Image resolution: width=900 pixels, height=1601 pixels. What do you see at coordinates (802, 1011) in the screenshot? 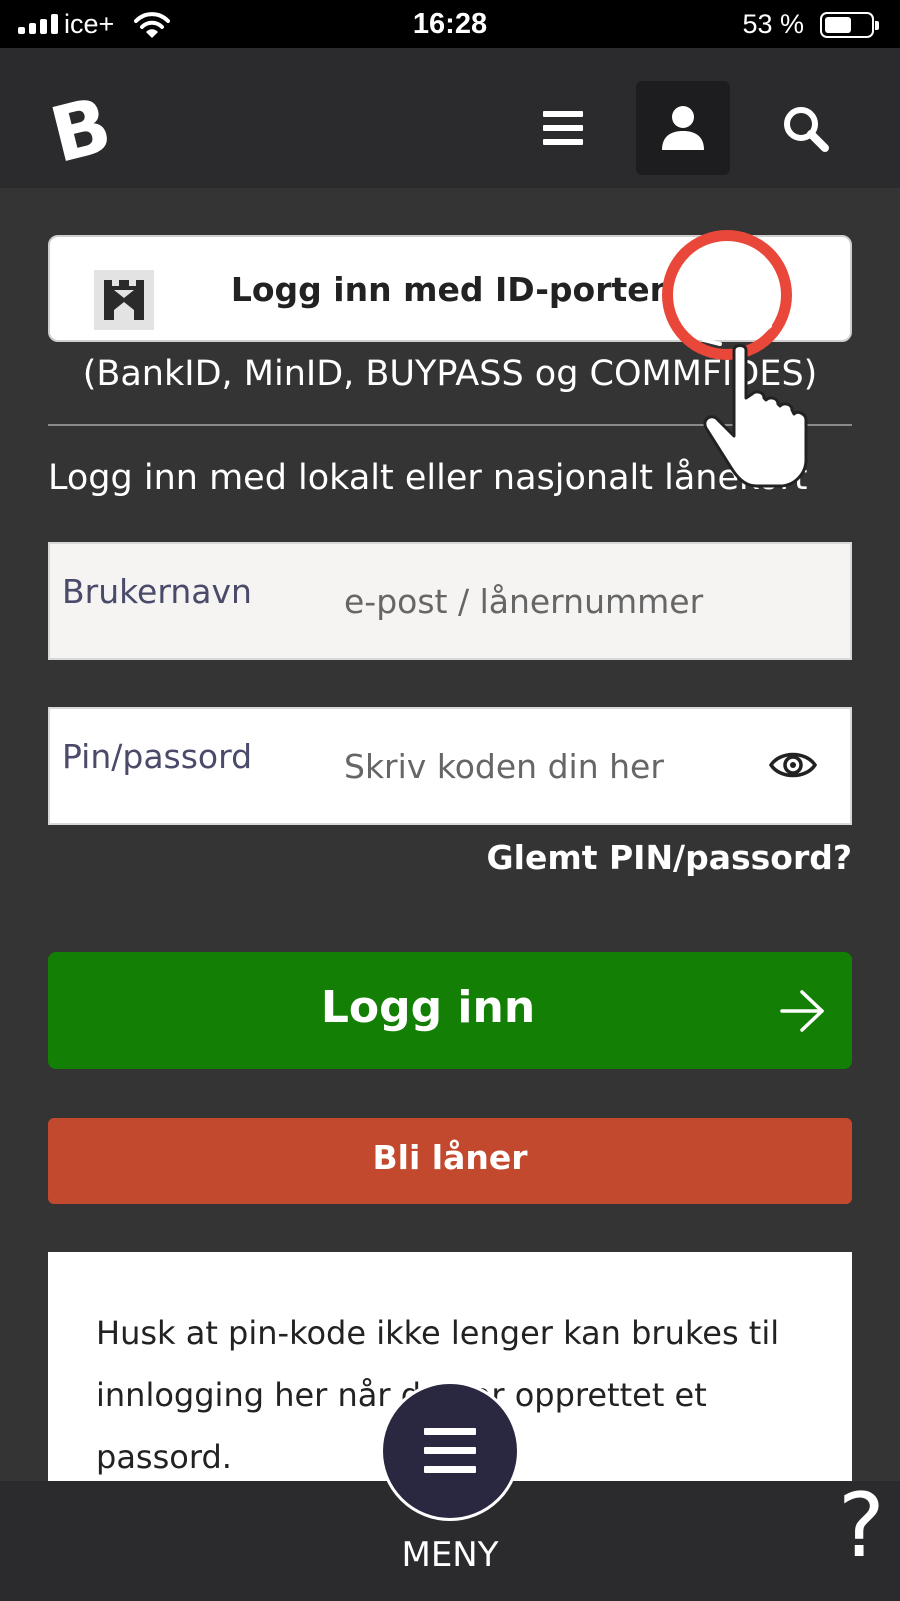
I see `arrow-right-icon` at bounding box center [802, 1011].